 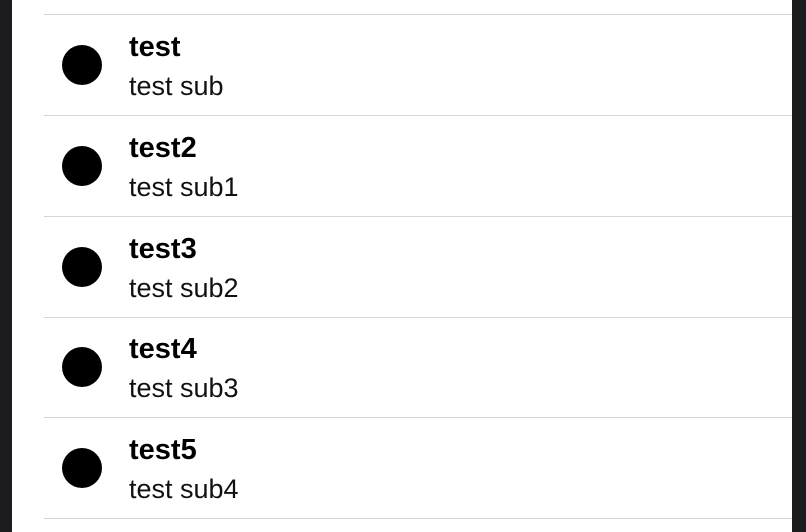 I want to click on list-item-subtitle: test sub2, so click(x=184, y=288).